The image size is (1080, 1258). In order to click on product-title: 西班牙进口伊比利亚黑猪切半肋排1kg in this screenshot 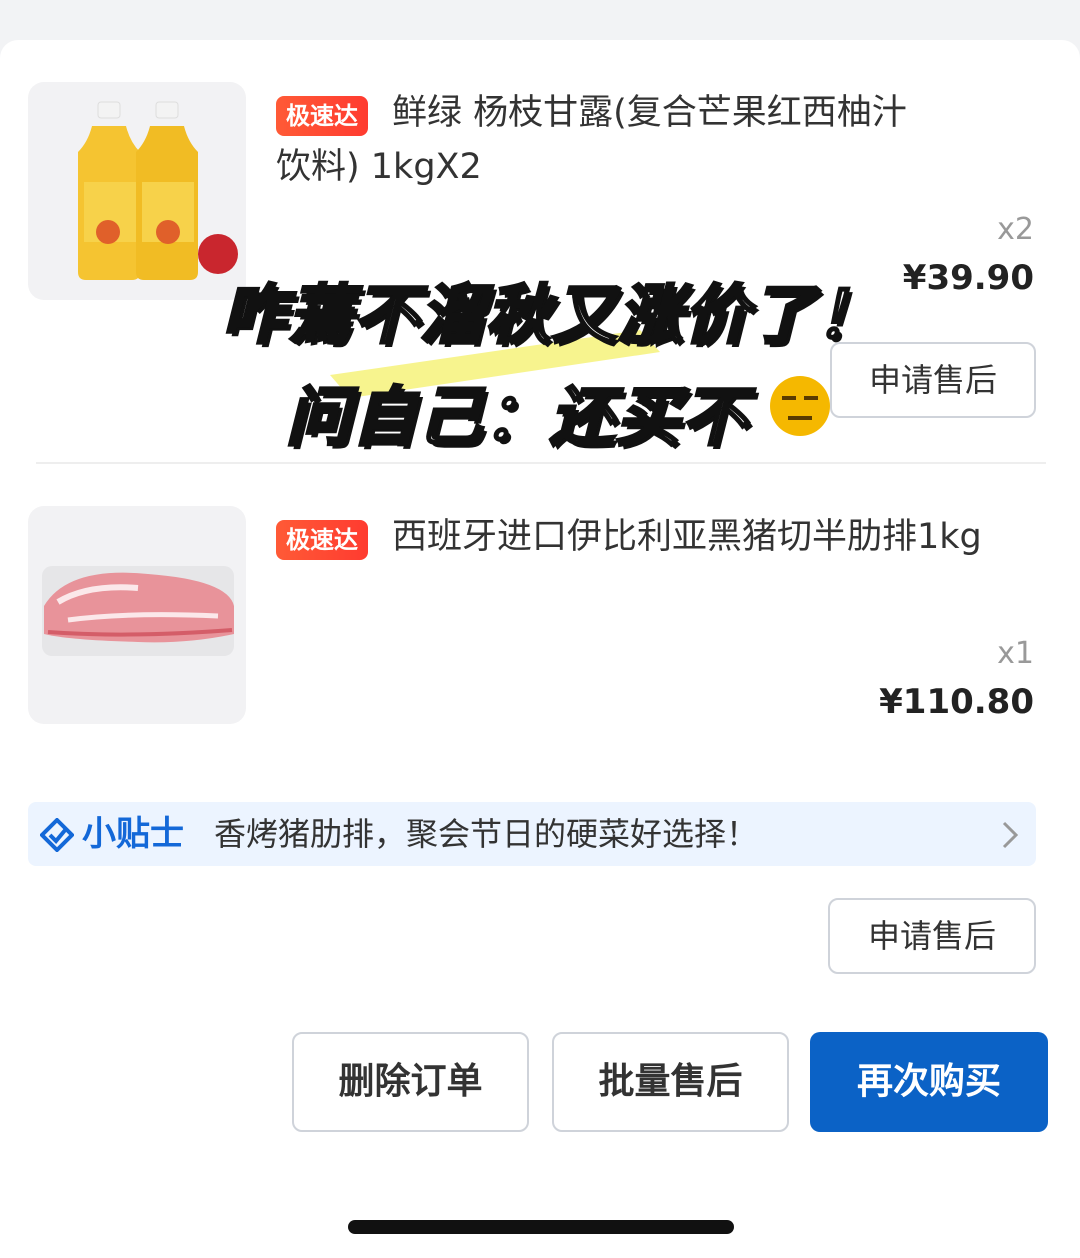, I will do `click(656, 537)`.